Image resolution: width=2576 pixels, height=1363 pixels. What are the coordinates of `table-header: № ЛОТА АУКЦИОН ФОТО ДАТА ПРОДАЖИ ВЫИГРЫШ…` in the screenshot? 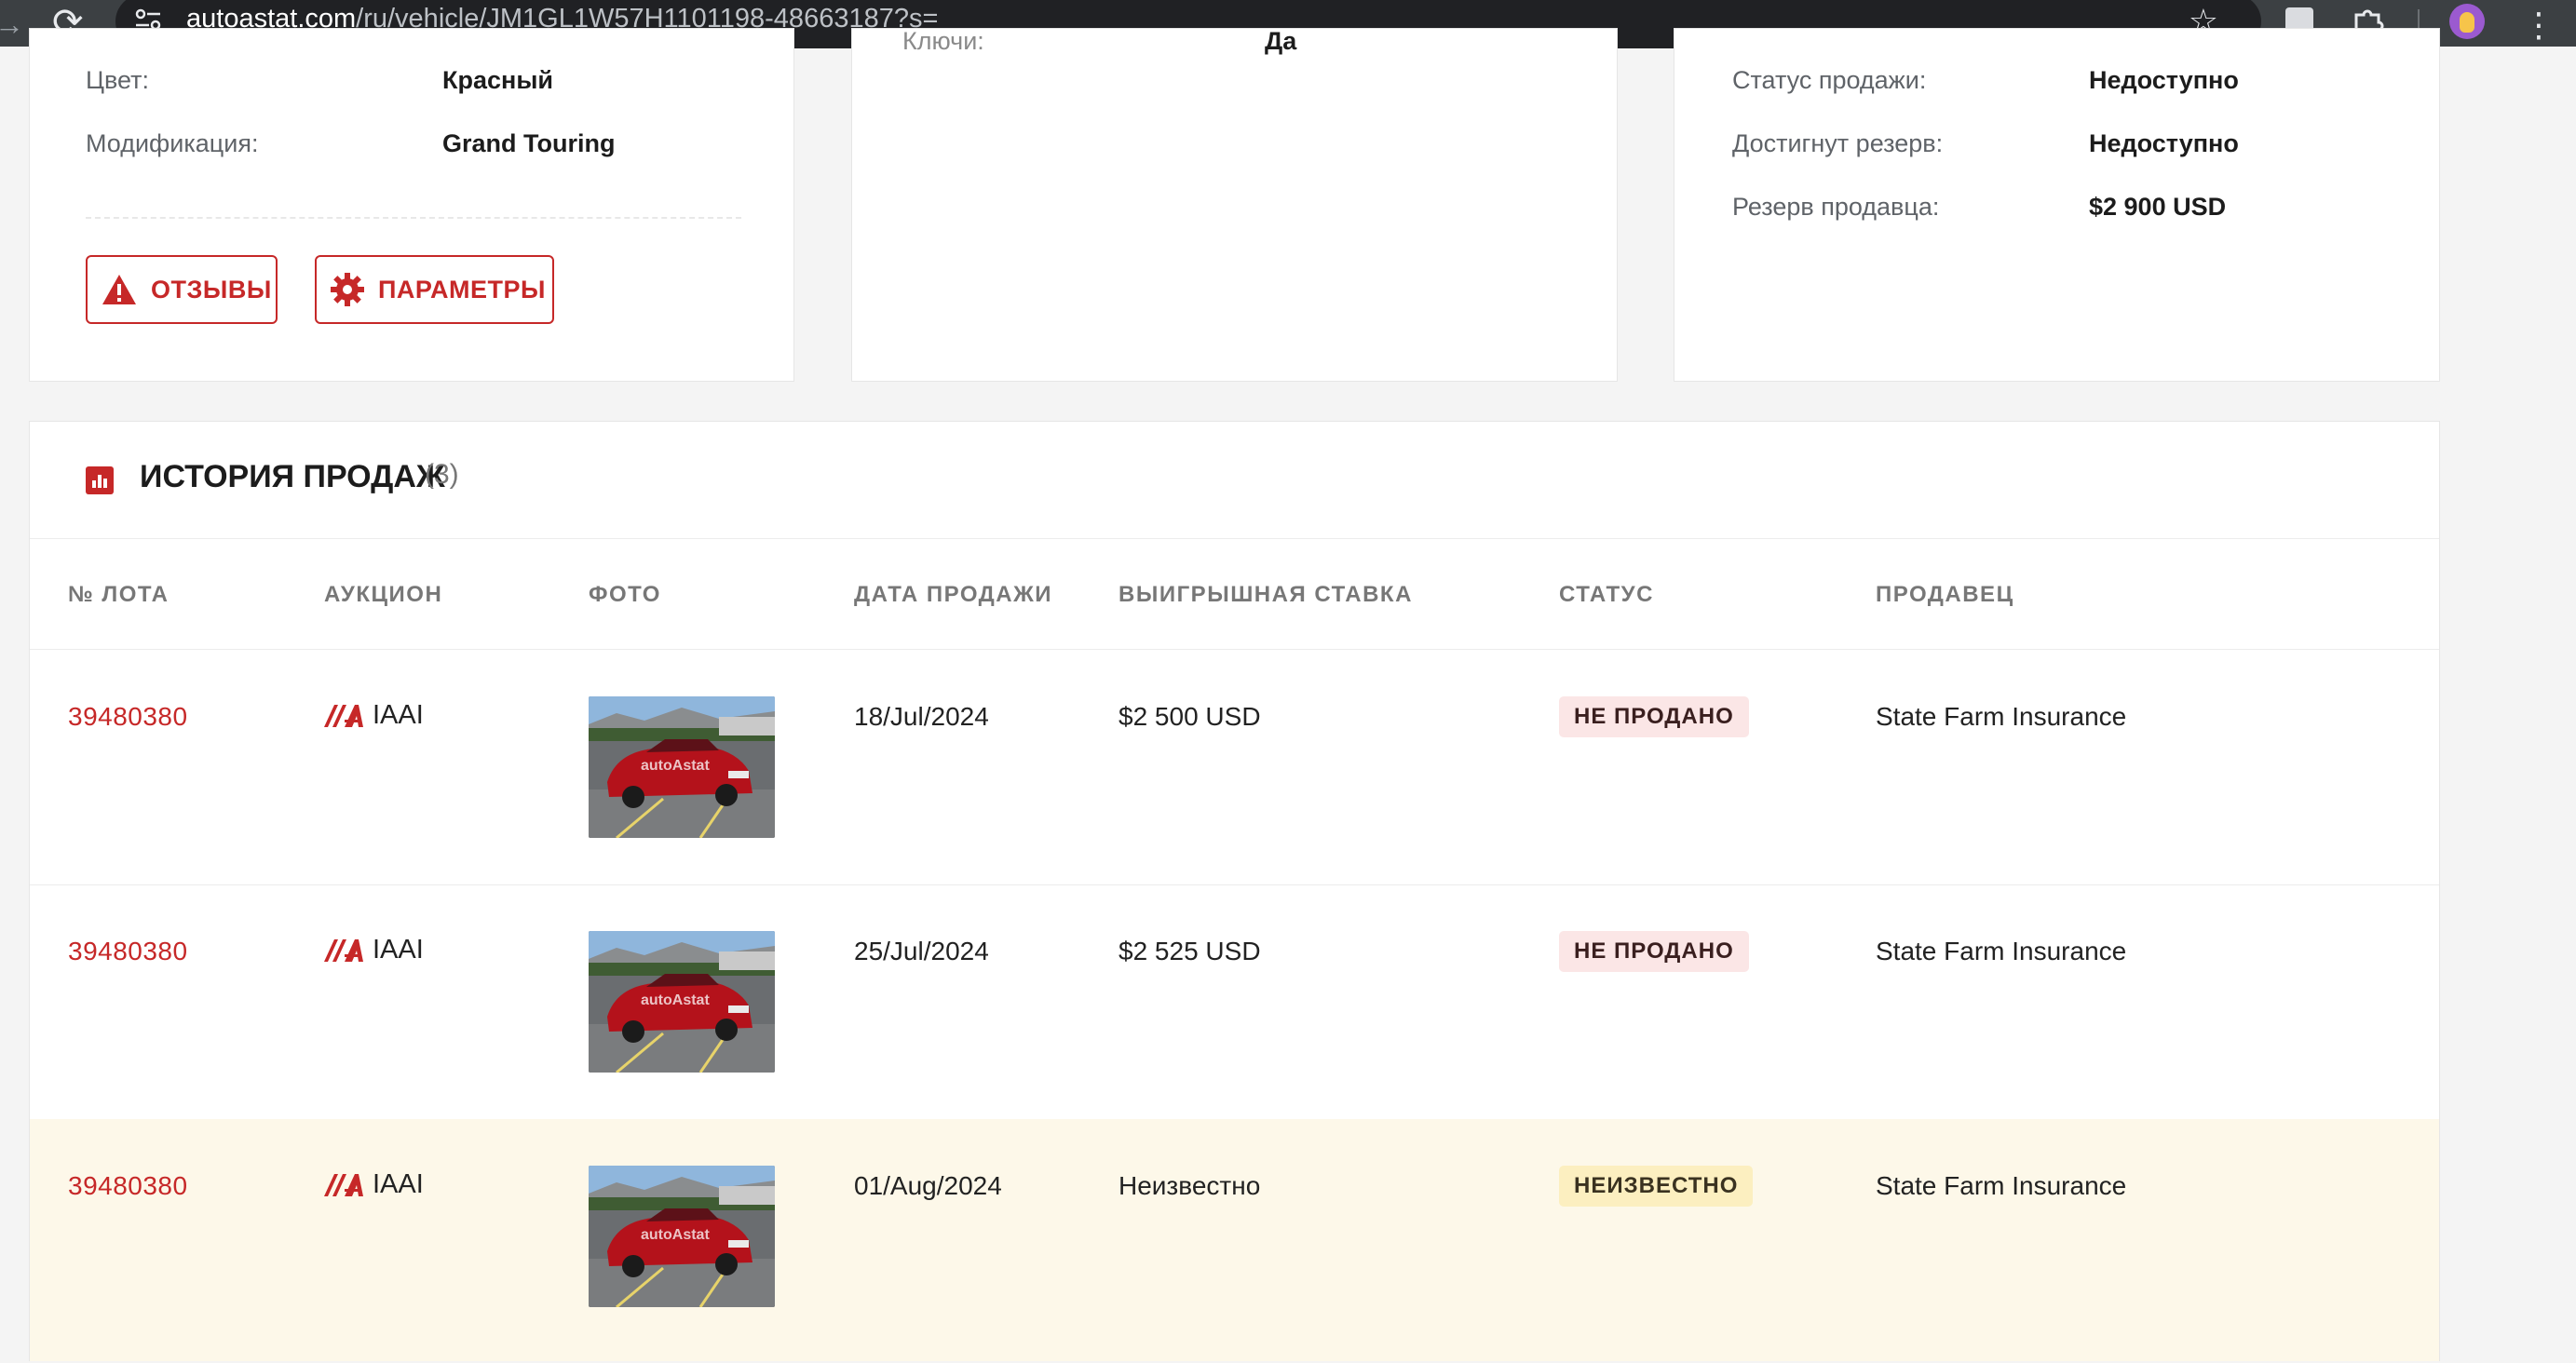 It's located at (1234, 595).